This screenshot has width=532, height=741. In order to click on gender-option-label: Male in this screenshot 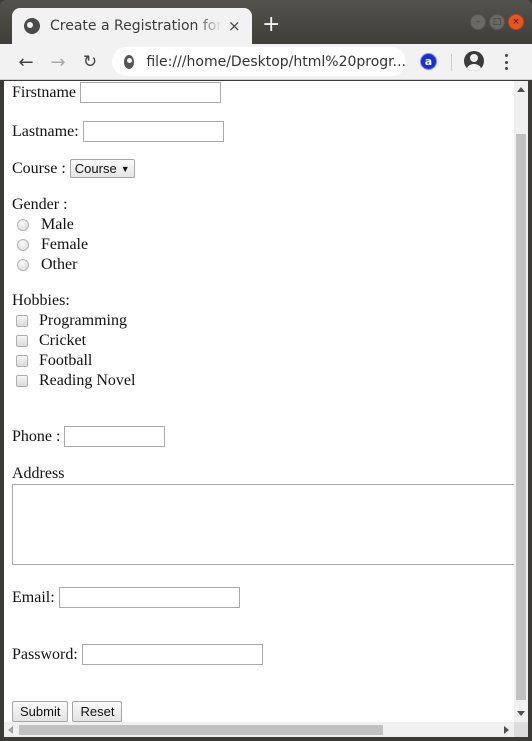, I will do `click(57, 224)`.